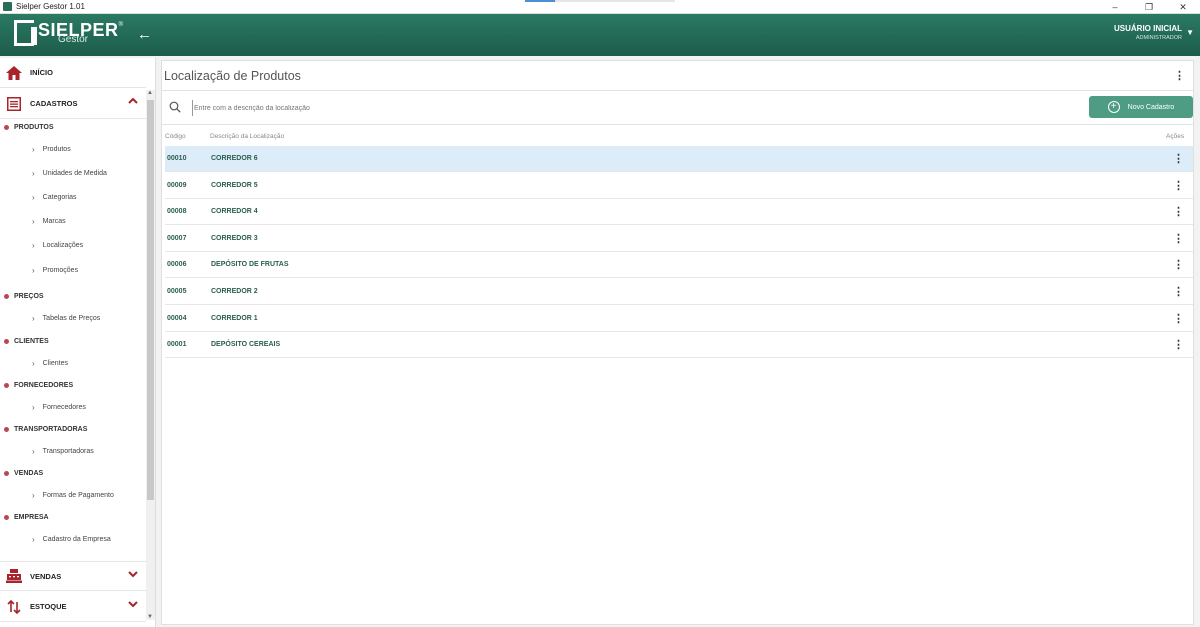 The image size is (1200, 627). I want to click on restore-button: ❐, so click(1149, 7).